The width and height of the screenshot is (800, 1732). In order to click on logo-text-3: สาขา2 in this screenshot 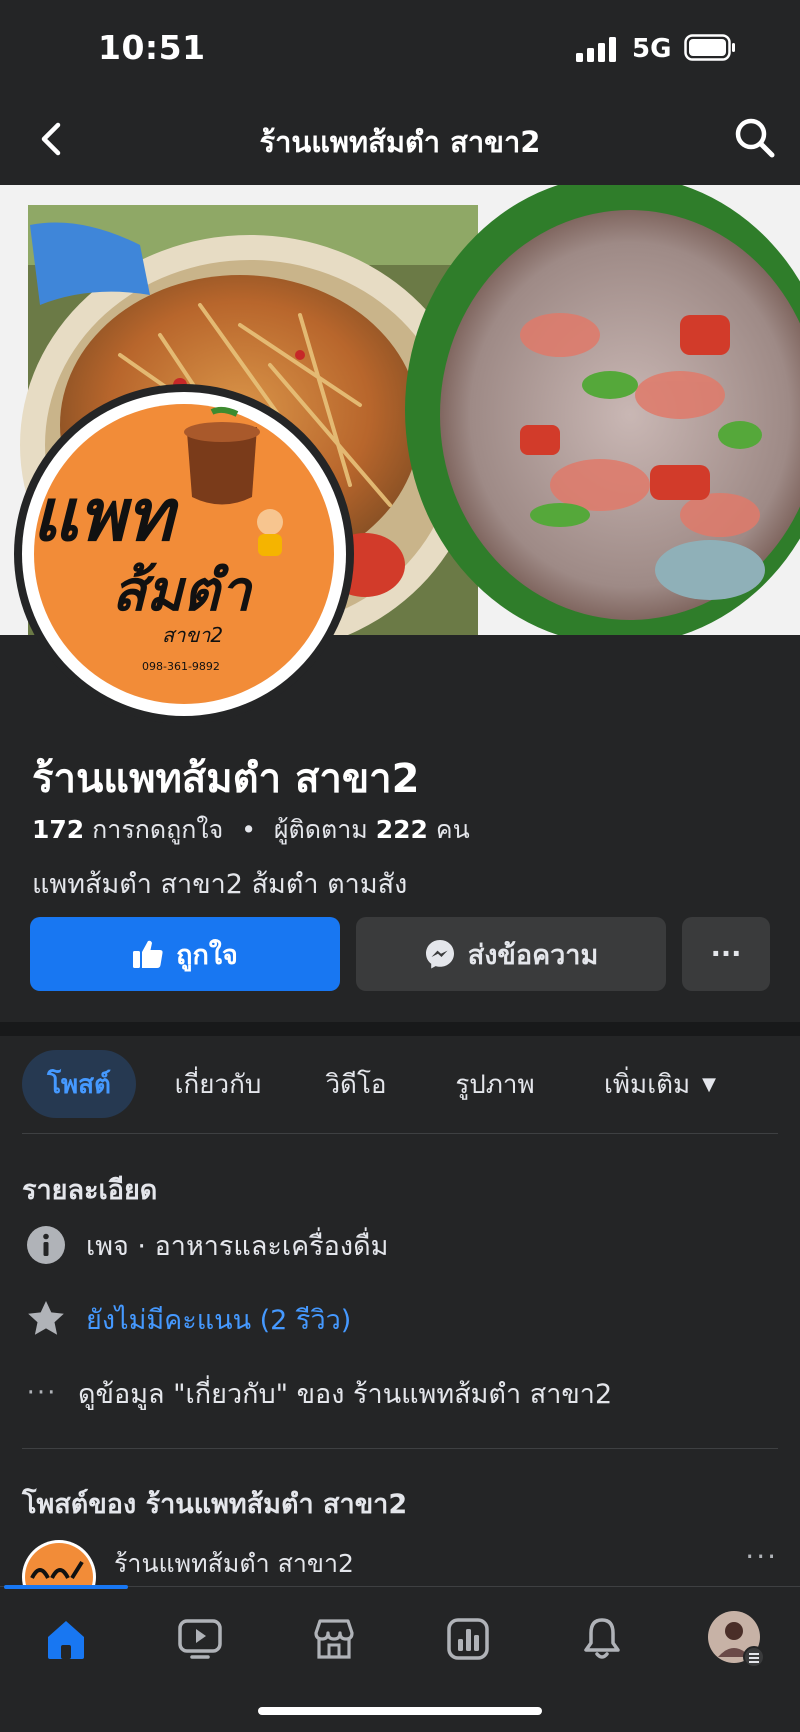, I will do `click(192, 635)`.